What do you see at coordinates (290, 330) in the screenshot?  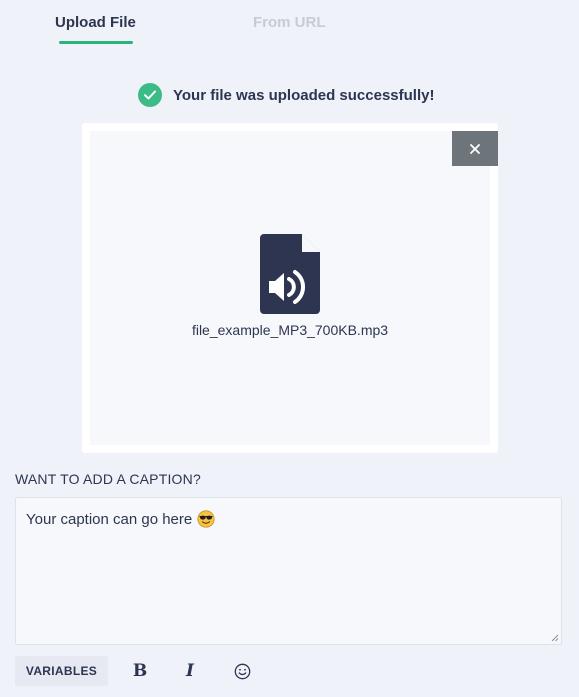 I see `file-name: file_example_MP3_700KB.mp3` at bounding box center [290, 330].